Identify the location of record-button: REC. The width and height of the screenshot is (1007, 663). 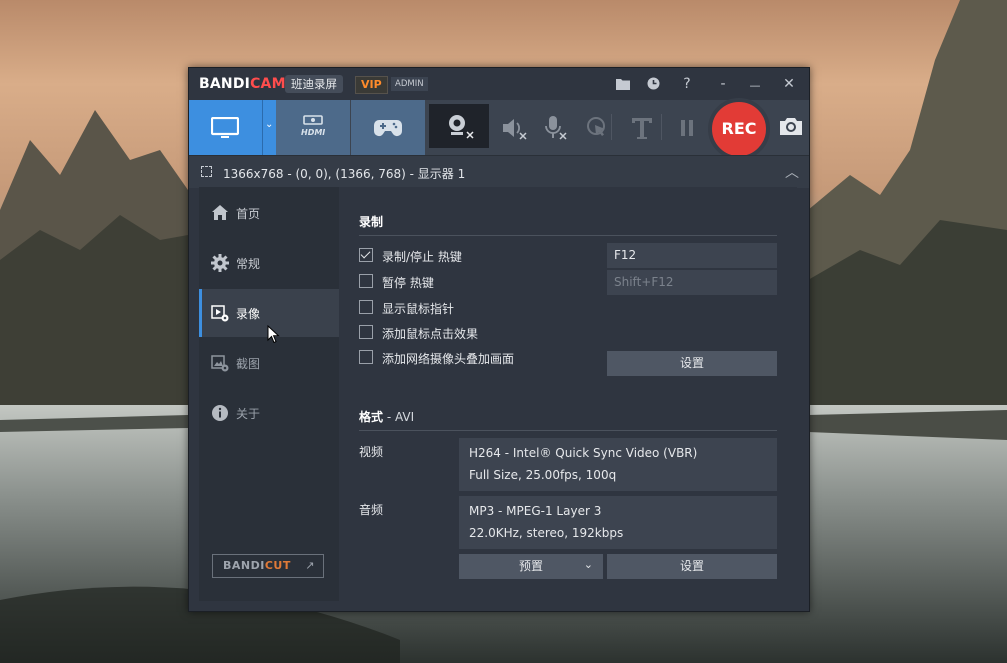
(739, 129).